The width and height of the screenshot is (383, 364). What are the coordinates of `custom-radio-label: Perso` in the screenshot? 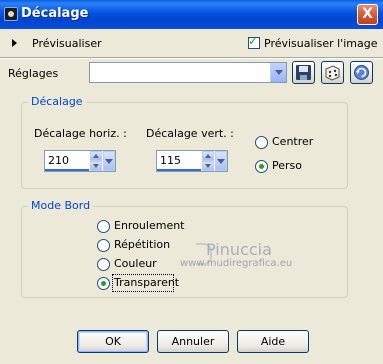 It's located at (287, 165).